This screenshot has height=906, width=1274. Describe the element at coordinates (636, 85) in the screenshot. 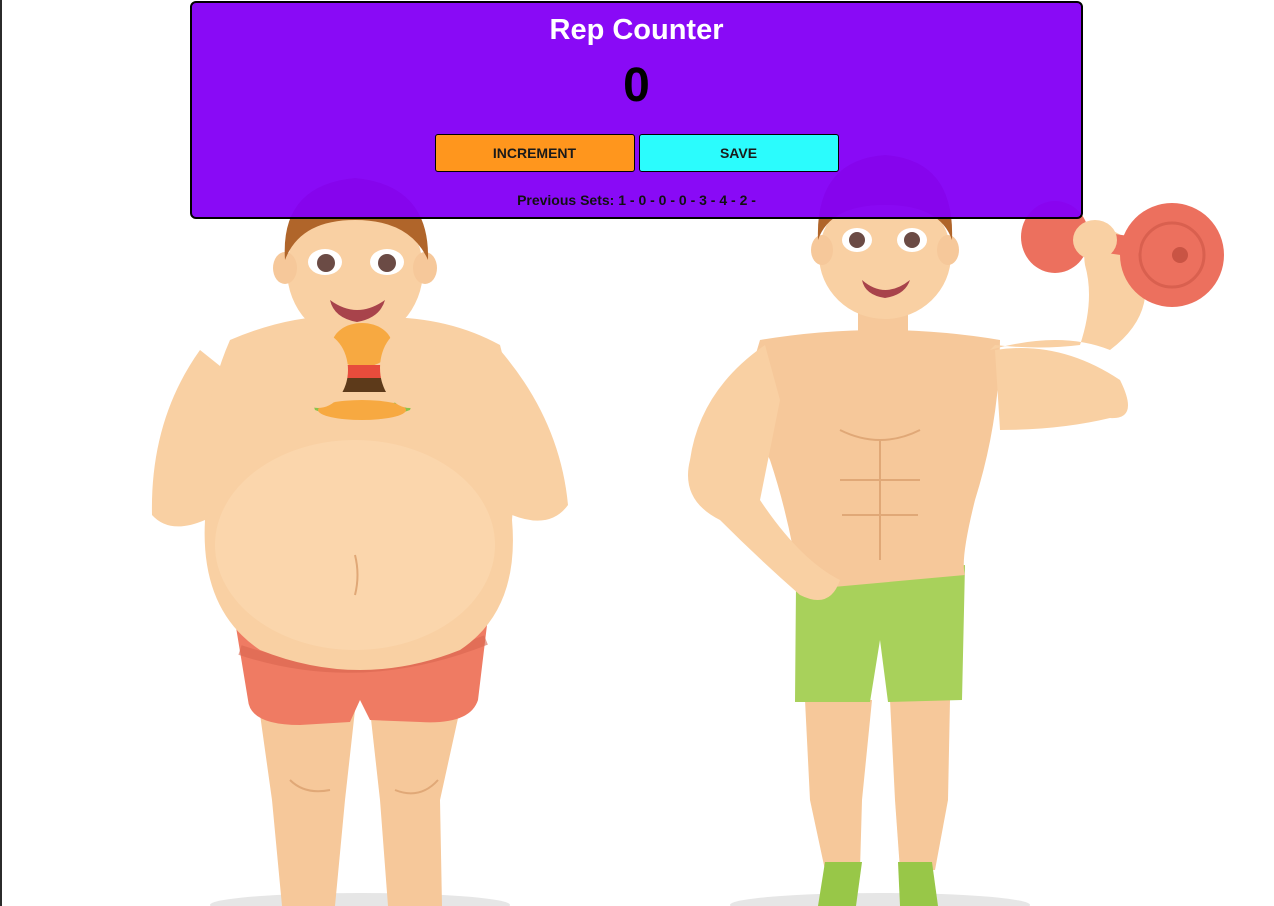

I see `rep-count: 0` at that location.